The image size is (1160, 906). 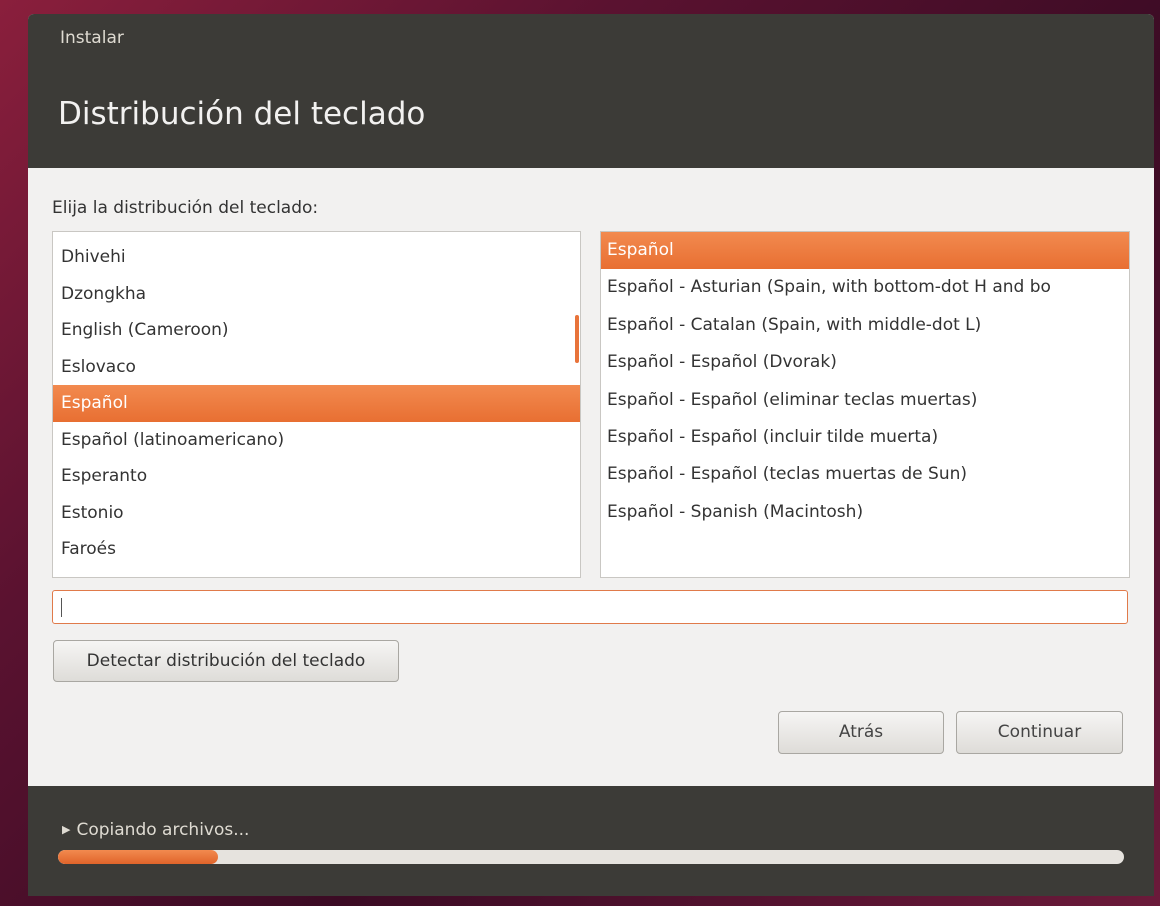 What do you see at coordinates (92, 38) in the screenshot?
I see `app-title: Instalar` at bounding box center [92, 38].